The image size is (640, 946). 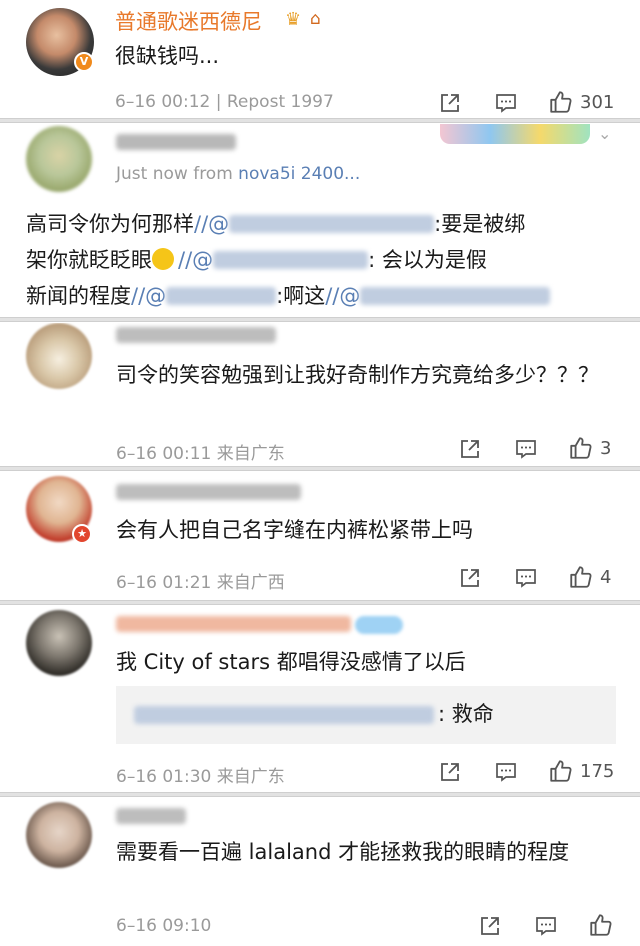 I want to click on comment-date: 6–16 09:10, so click(x=164, y=926).